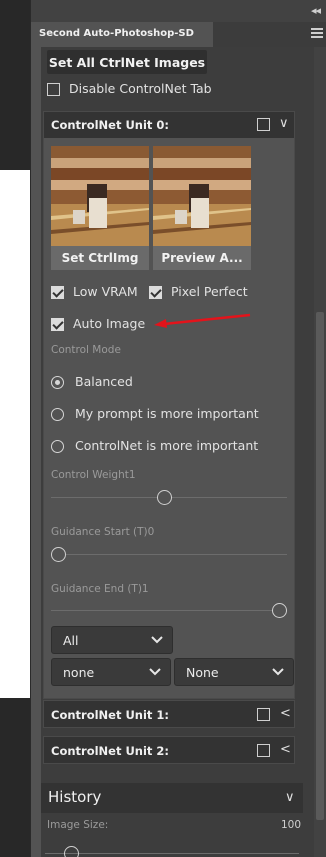  Describe the element at coordinates (78, 825) in the screenshot. I see `image-size-label: Image Size:` at that location.